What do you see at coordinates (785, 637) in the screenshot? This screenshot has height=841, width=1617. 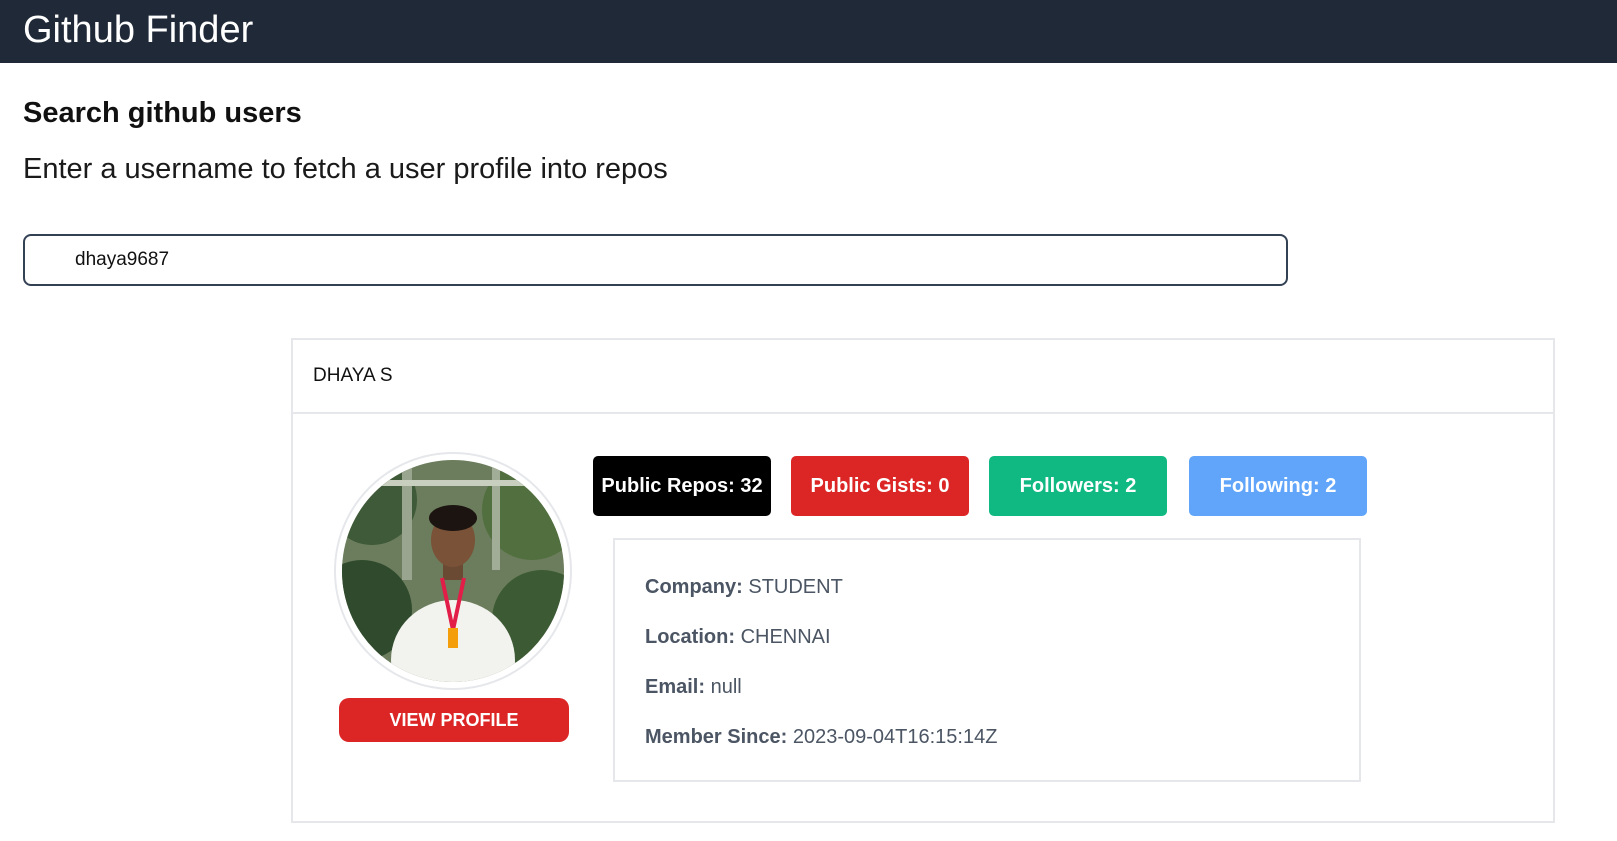 I see `location-value: CHENNAI` at bounding box center [785, 637].